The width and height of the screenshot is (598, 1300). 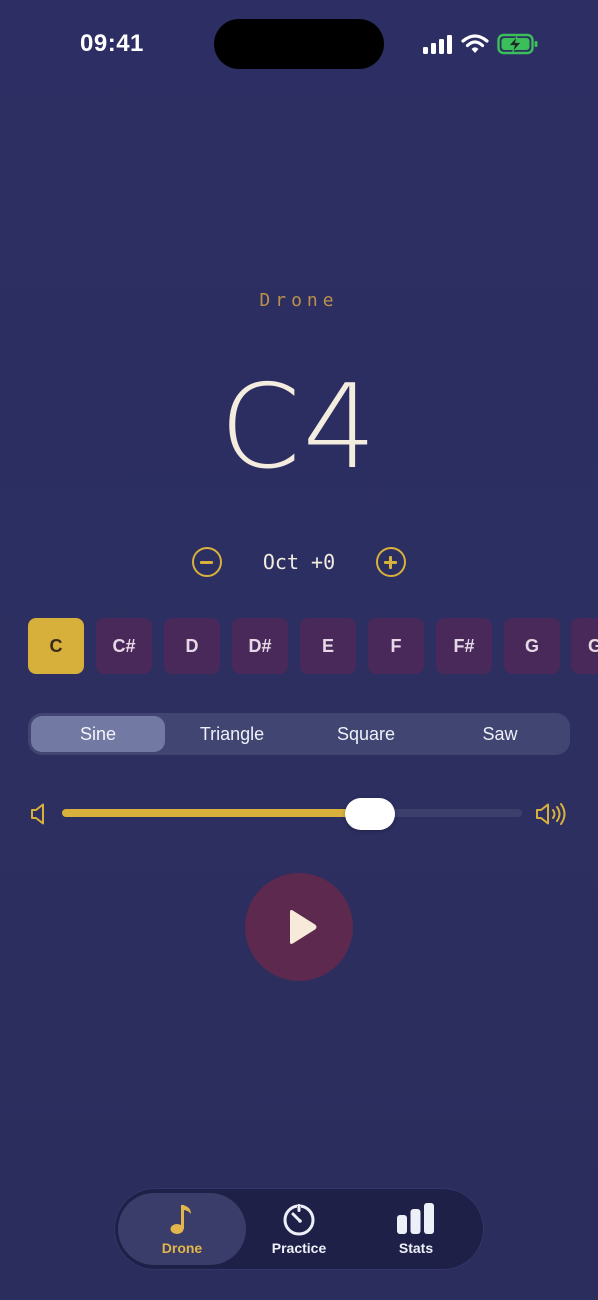 What do you see at coordinates (328, 646) in the screenshot?
I see `note-key-e: E` at bounding box center [328, 646].